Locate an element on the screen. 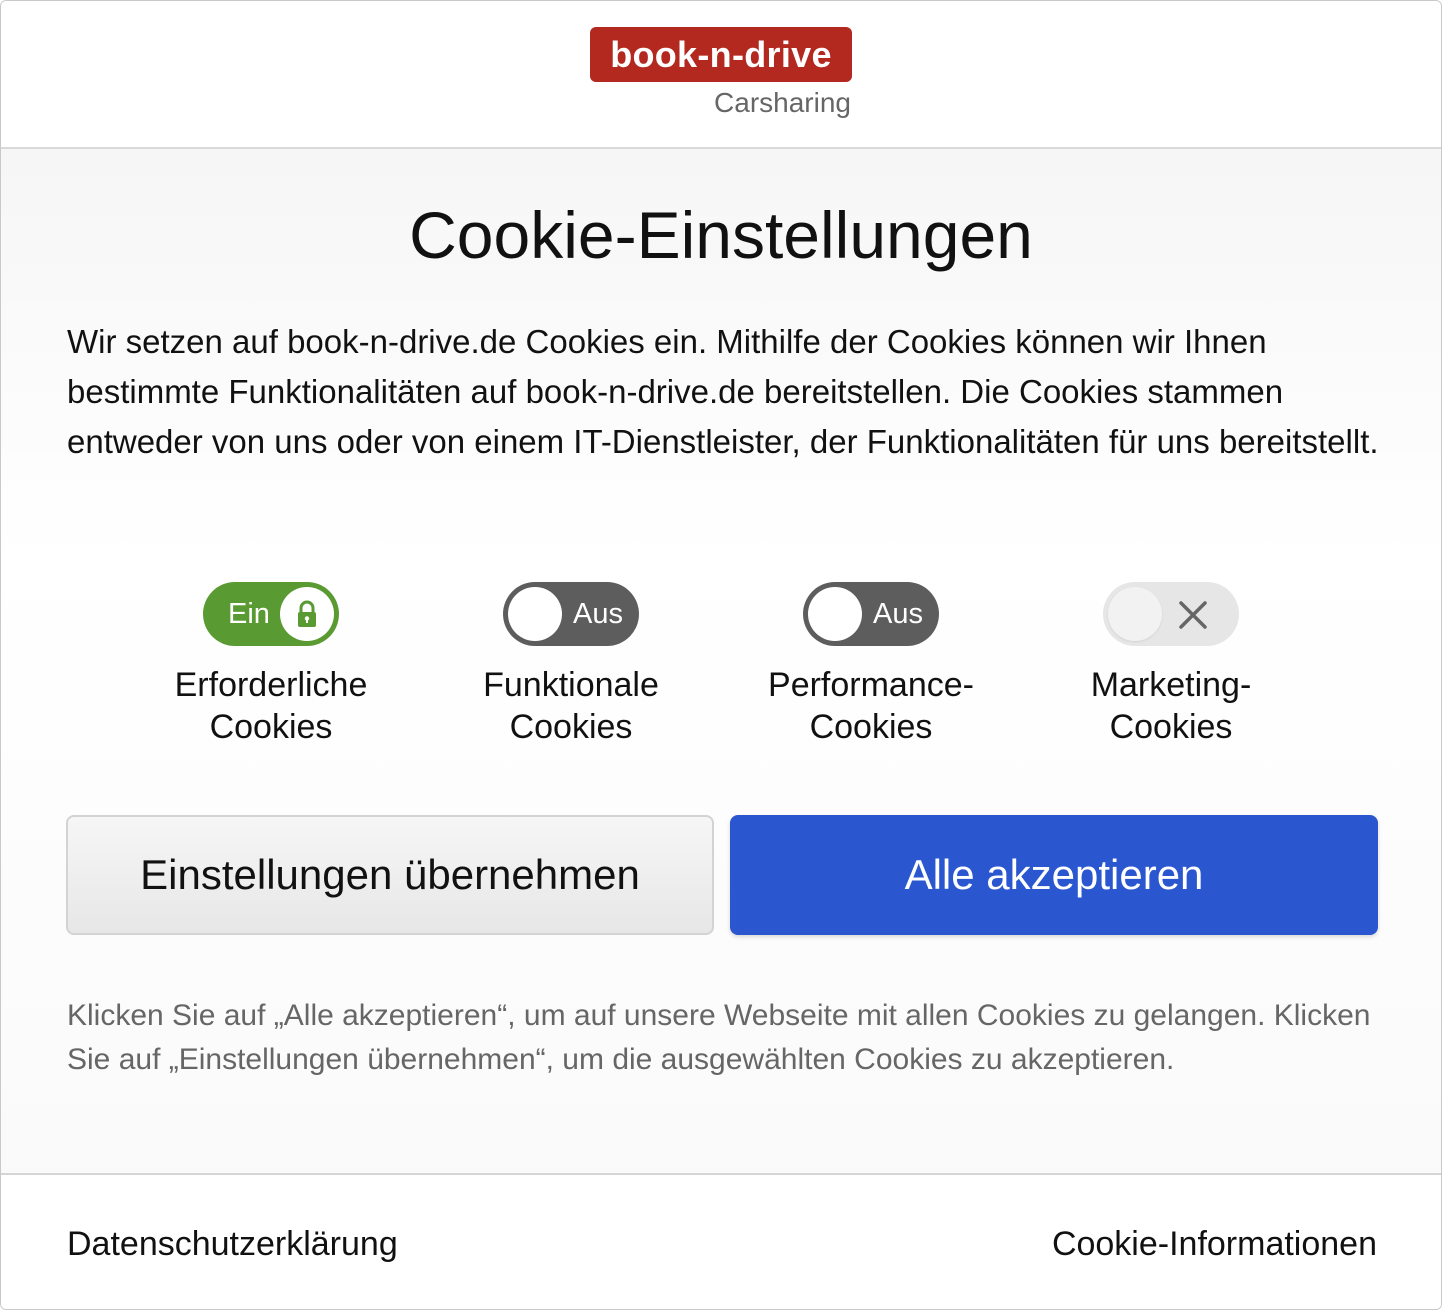 This screenshot has width=1442, height=1310. toggle-group-marketing: Marketing- Cookies is located at coordinates (1171, 665).